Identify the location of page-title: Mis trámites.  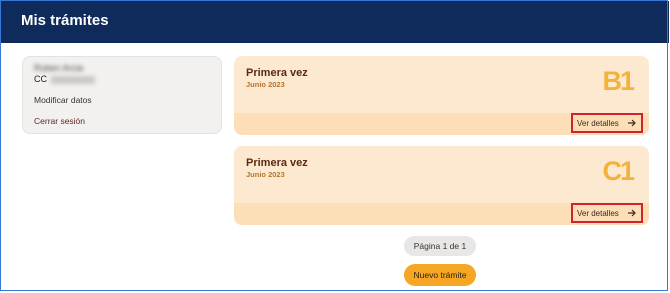
(65, 20).